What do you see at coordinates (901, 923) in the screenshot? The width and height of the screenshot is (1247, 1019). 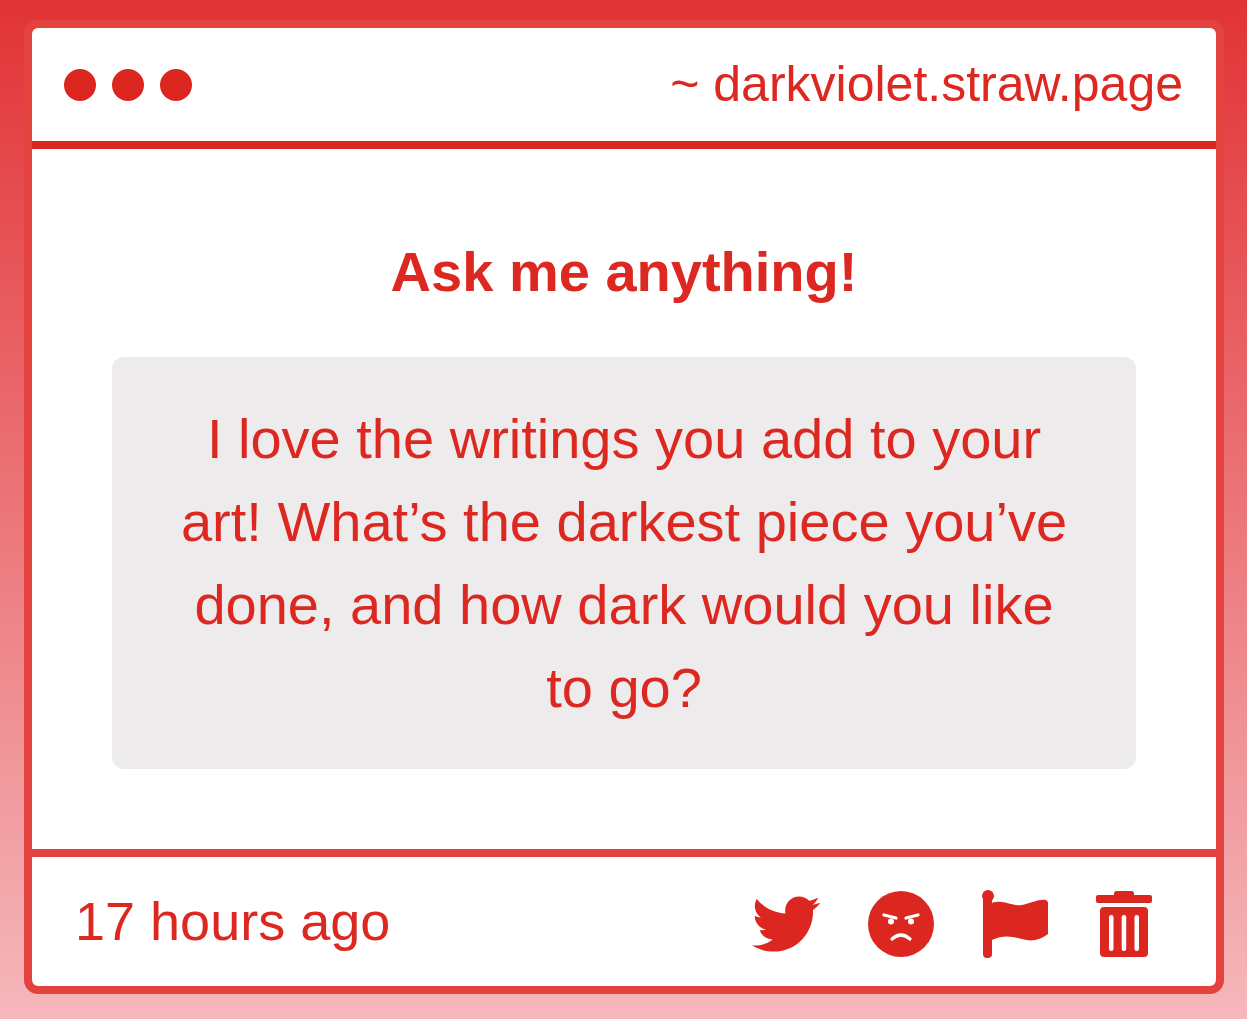 I see `angry-face-icon` at bounding box center [901, 923].